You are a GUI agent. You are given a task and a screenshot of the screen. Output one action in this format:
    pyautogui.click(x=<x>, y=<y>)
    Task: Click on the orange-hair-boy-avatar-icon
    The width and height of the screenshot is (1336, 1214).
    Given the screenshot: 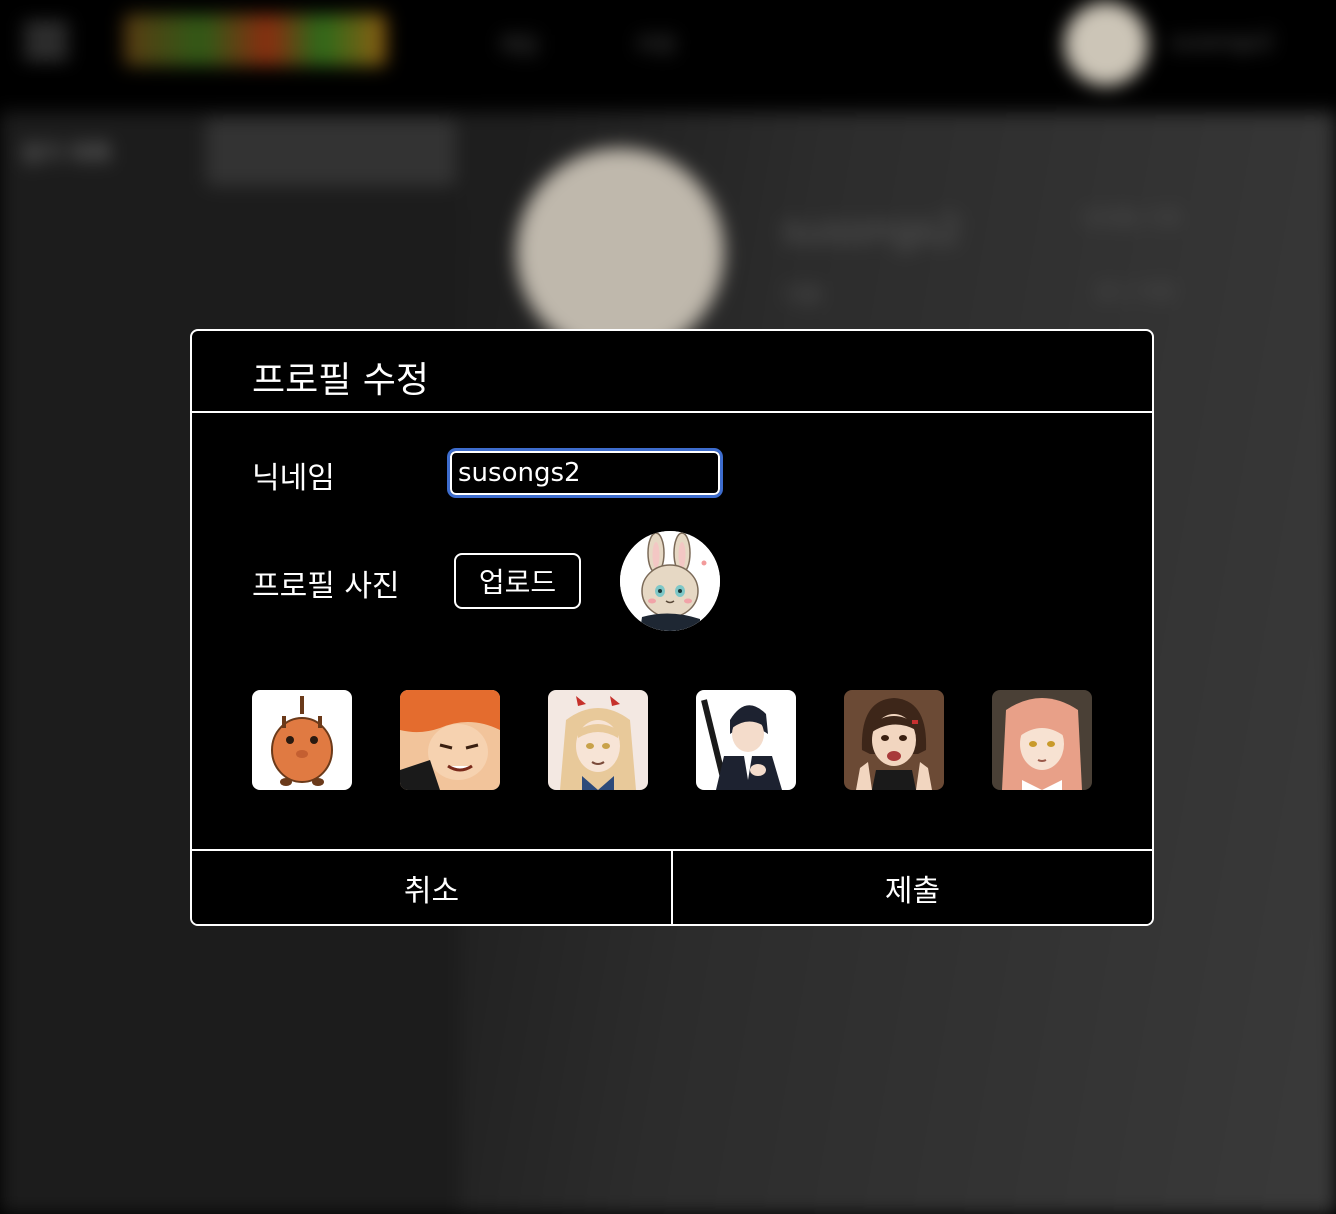 What is the action you would take?
    pyautogui.click(x=450, y=740)
    